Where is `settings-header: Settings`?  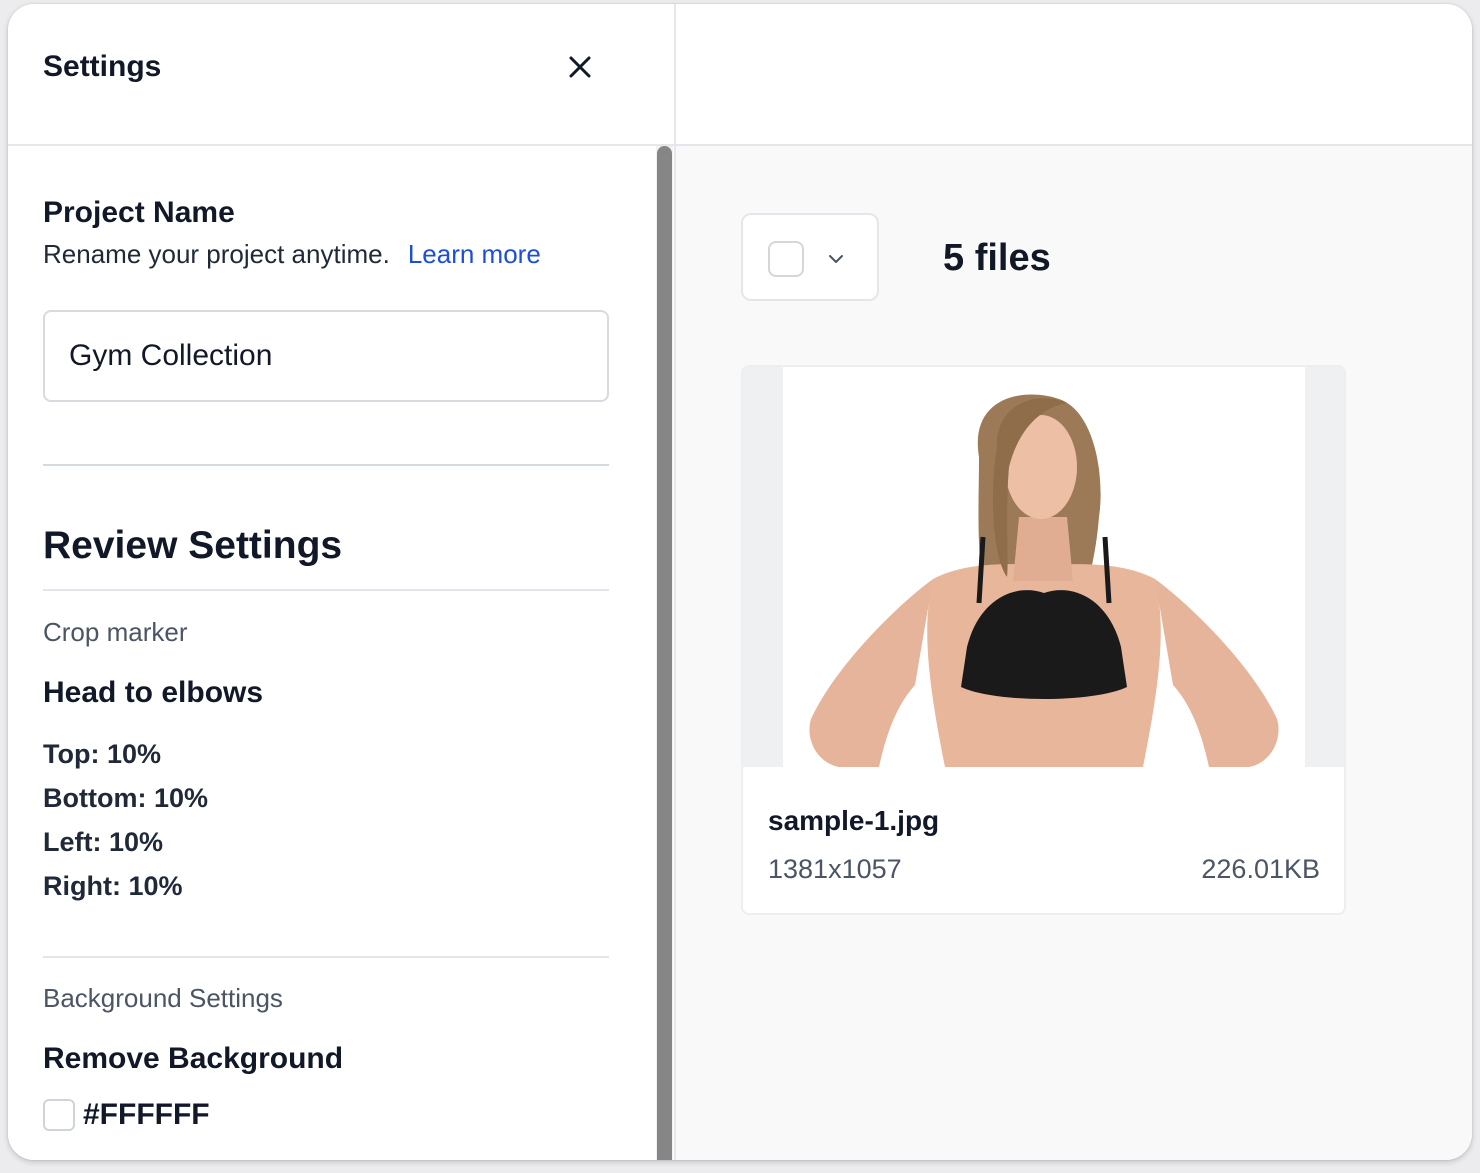
settings-header: Settings is located at coordinates (341, 75).